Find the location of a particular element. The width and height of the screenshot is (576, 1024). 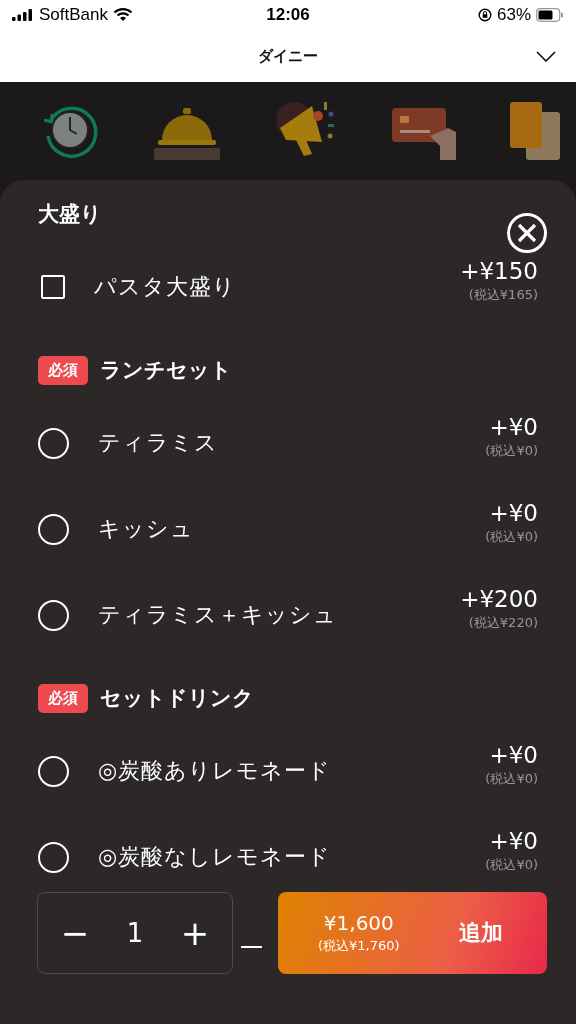

option-label: ティラミス＋キッシュ is located at coordinates (218, 615).